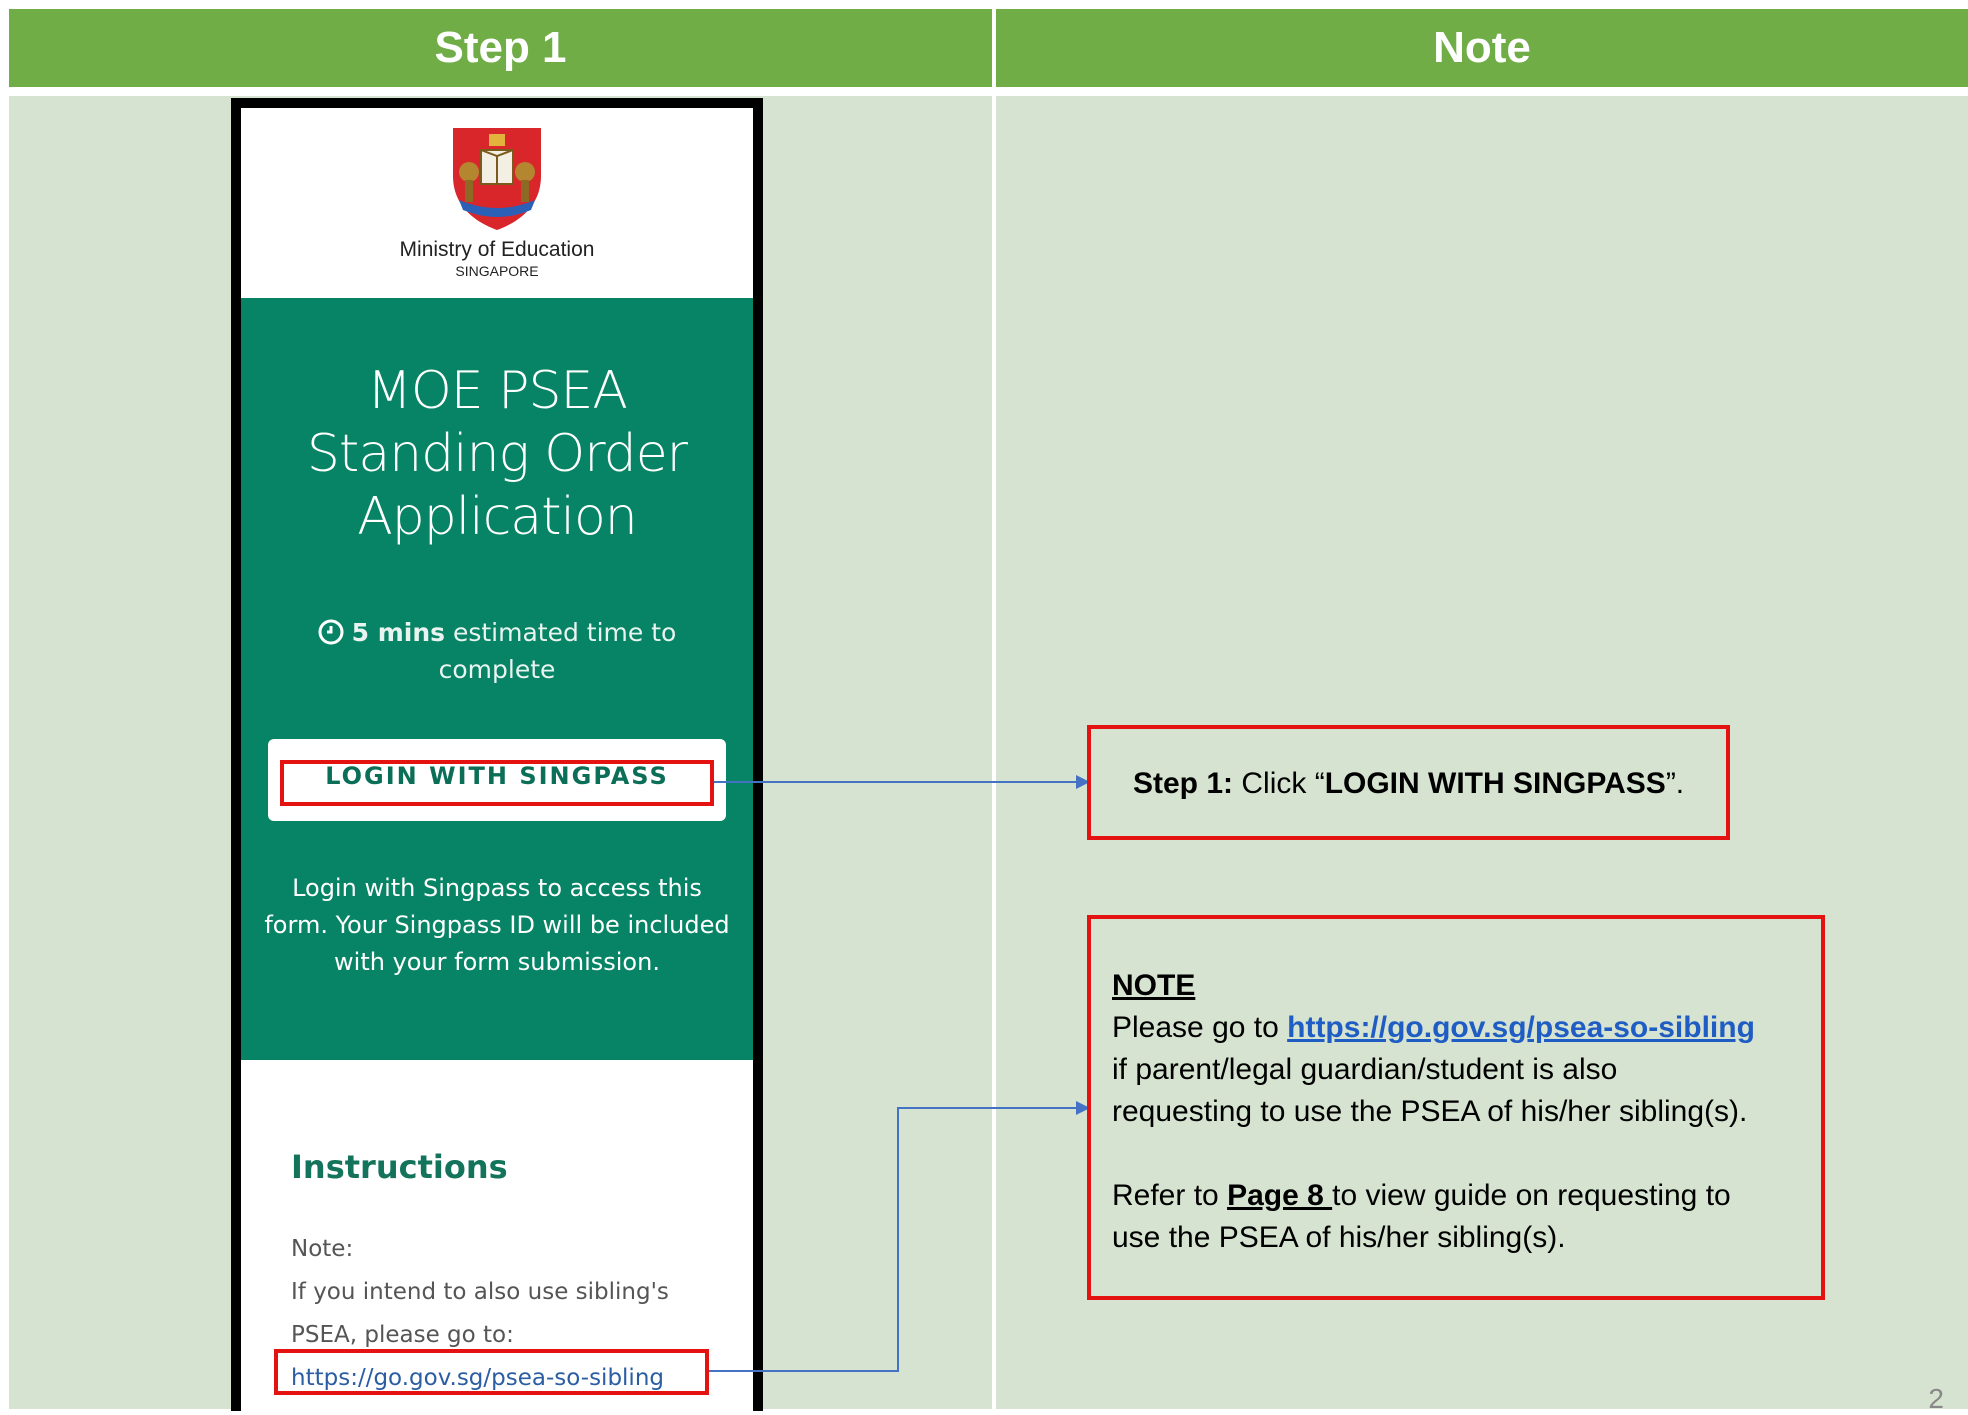 The image size is (1968, 1415). Describe the element at coordinates (1482, 48) in the screenshot. I see `note-header: Note` at that location.